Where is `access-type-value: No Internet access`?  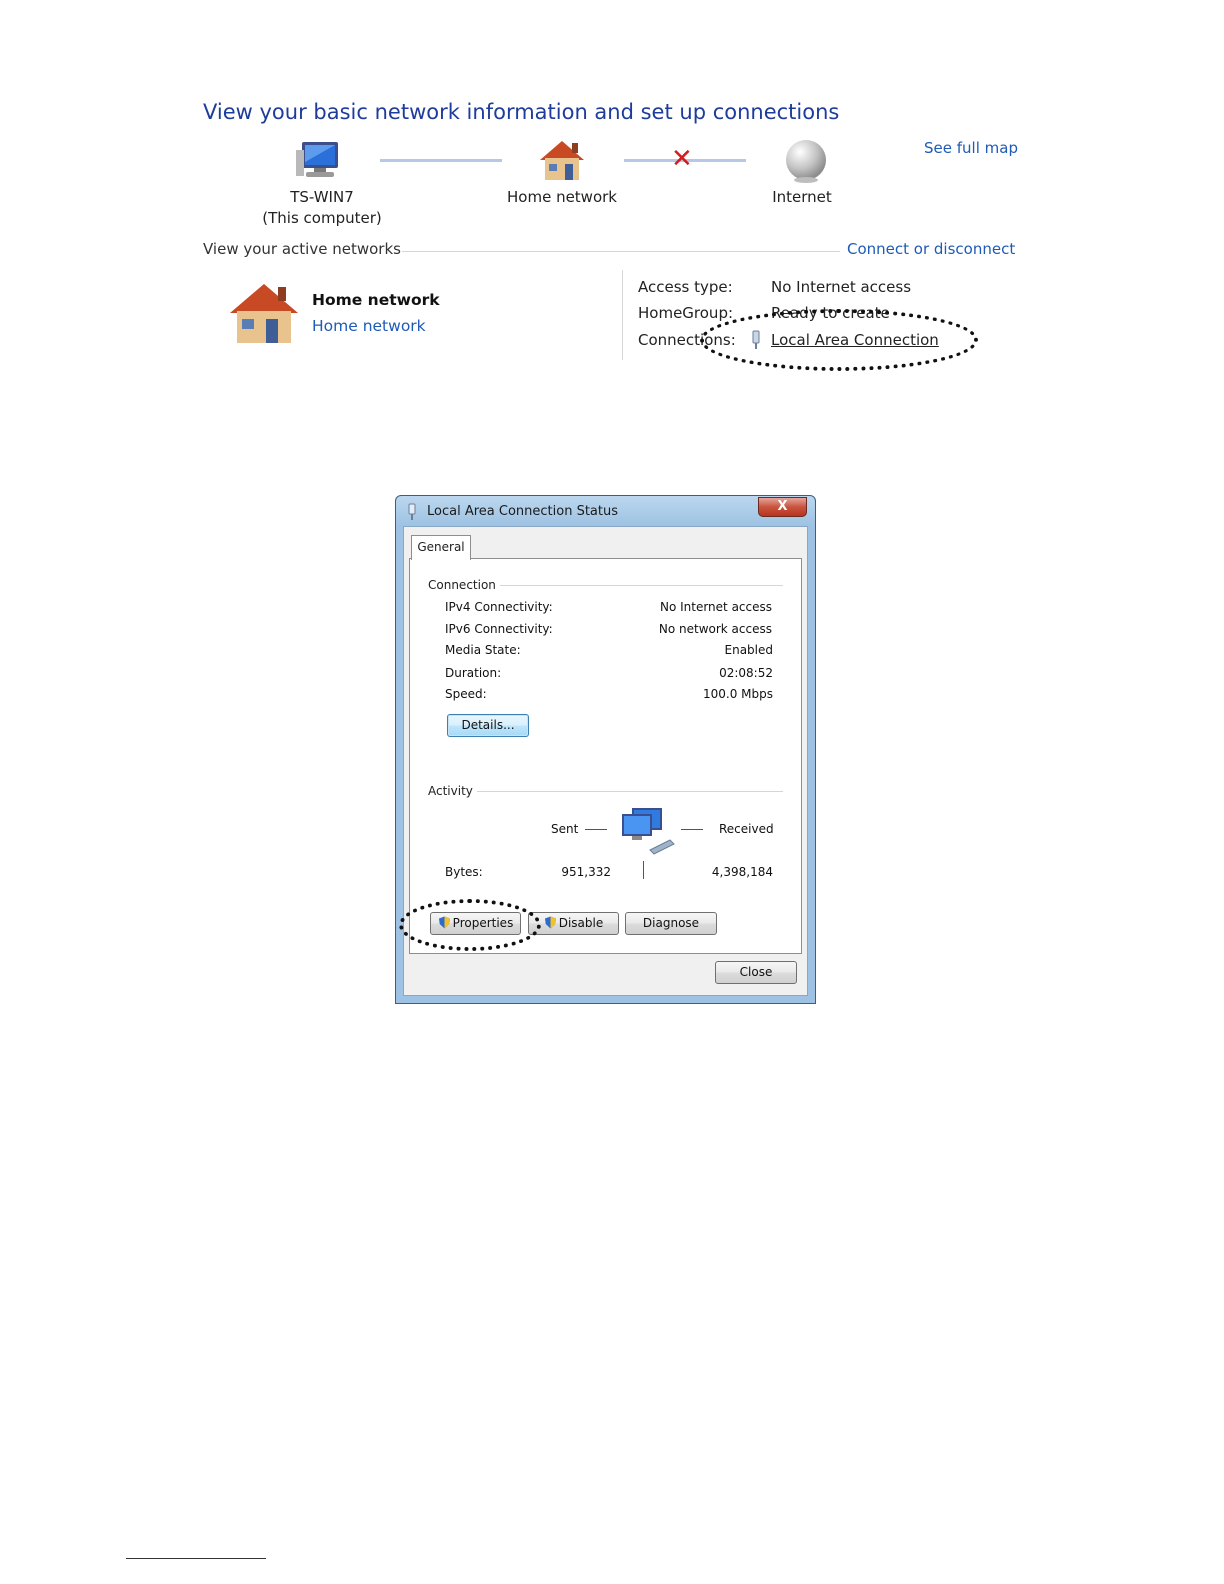 access-type-value: No Internet access is located at coordinates (841, 287).